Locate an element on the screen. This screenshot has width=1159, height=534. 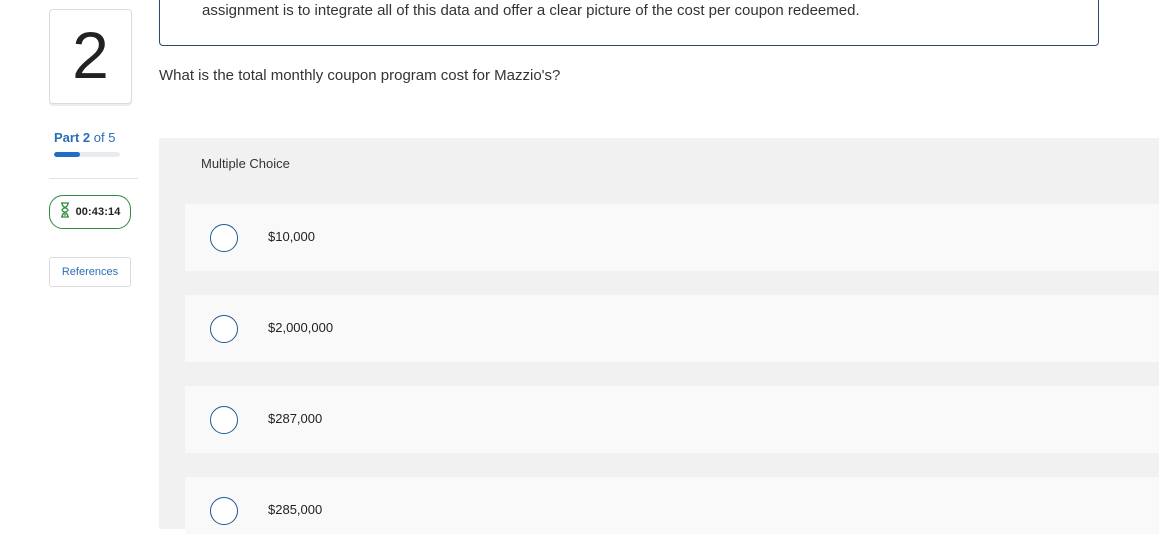
question-number-card: 2 is located at coordinates (90, 56).